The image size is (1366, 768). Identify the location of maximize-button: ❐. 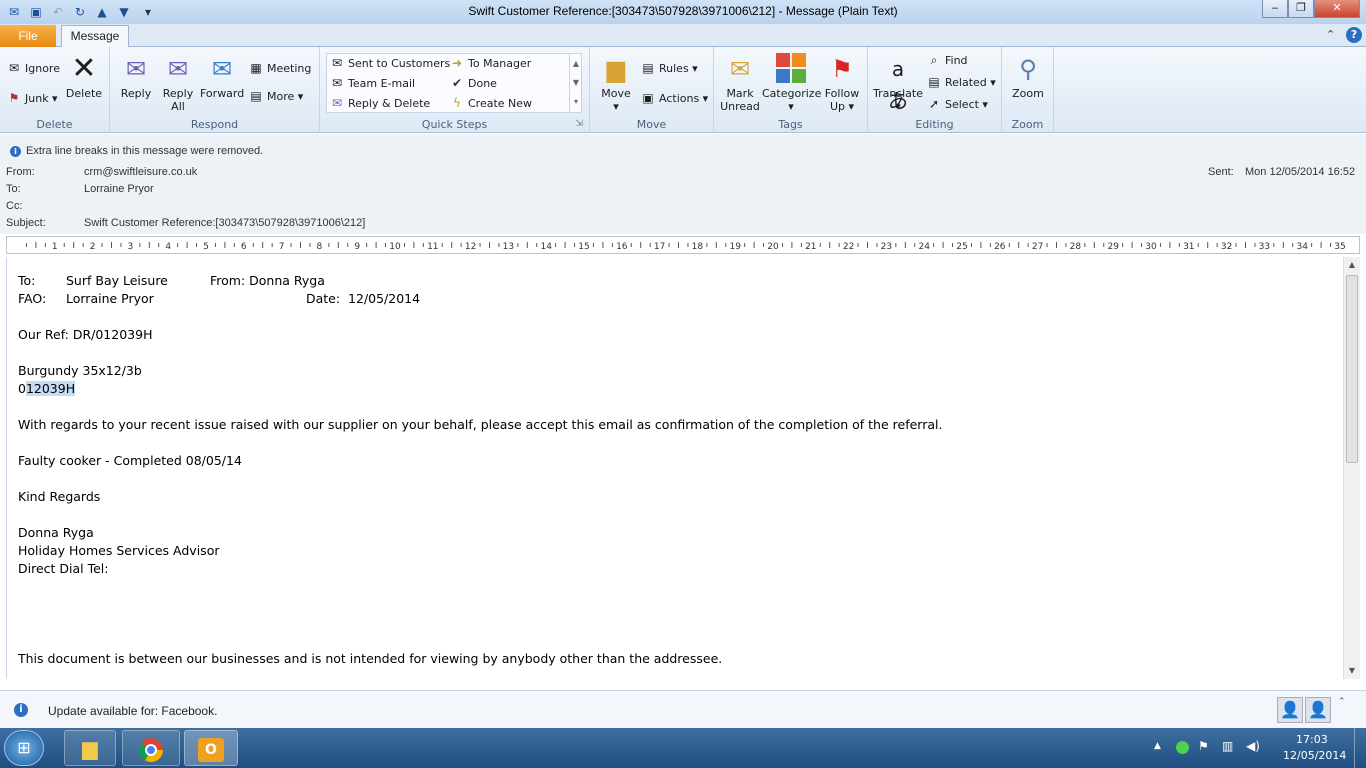
(1301, 9).